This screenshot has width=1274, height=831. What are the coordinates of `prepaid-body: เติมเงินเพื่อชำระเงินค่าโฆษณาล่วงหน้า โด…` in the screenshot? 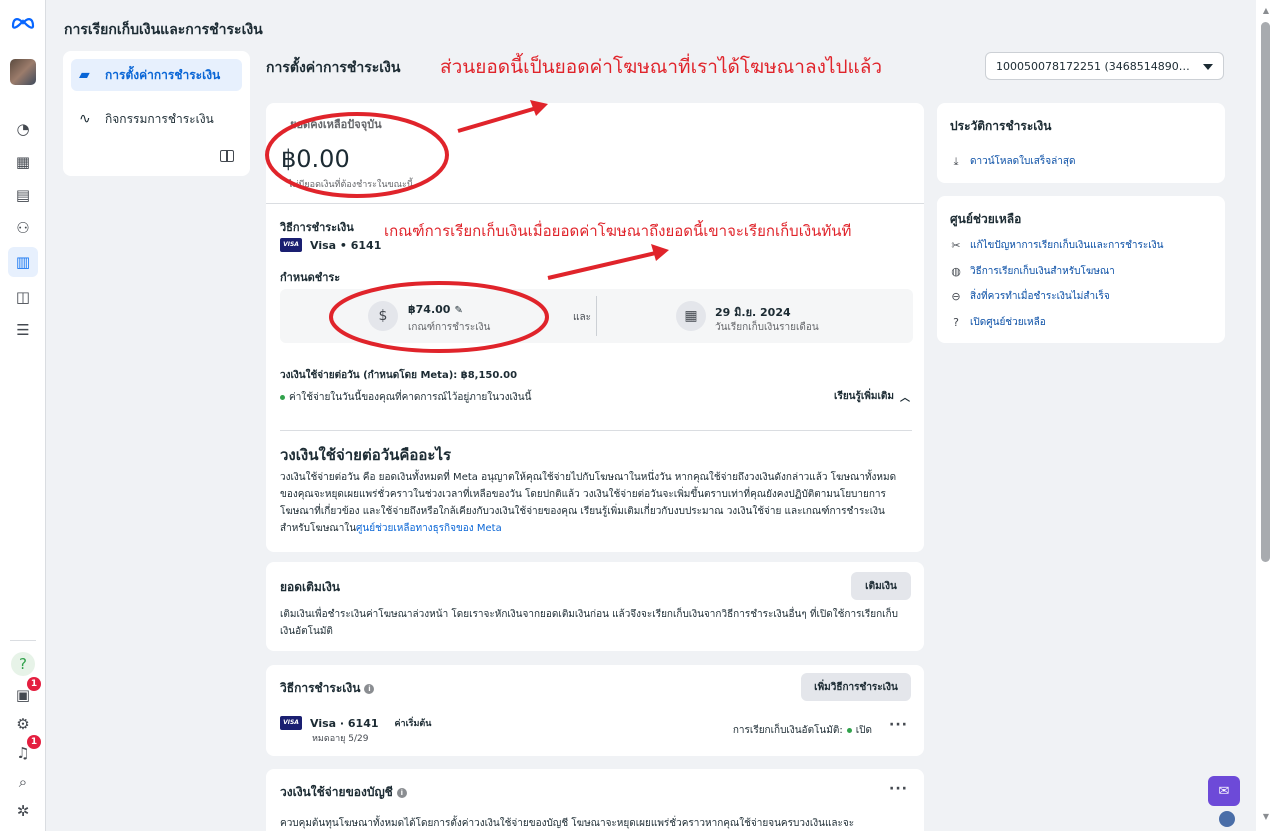 It's located at (589, 623).